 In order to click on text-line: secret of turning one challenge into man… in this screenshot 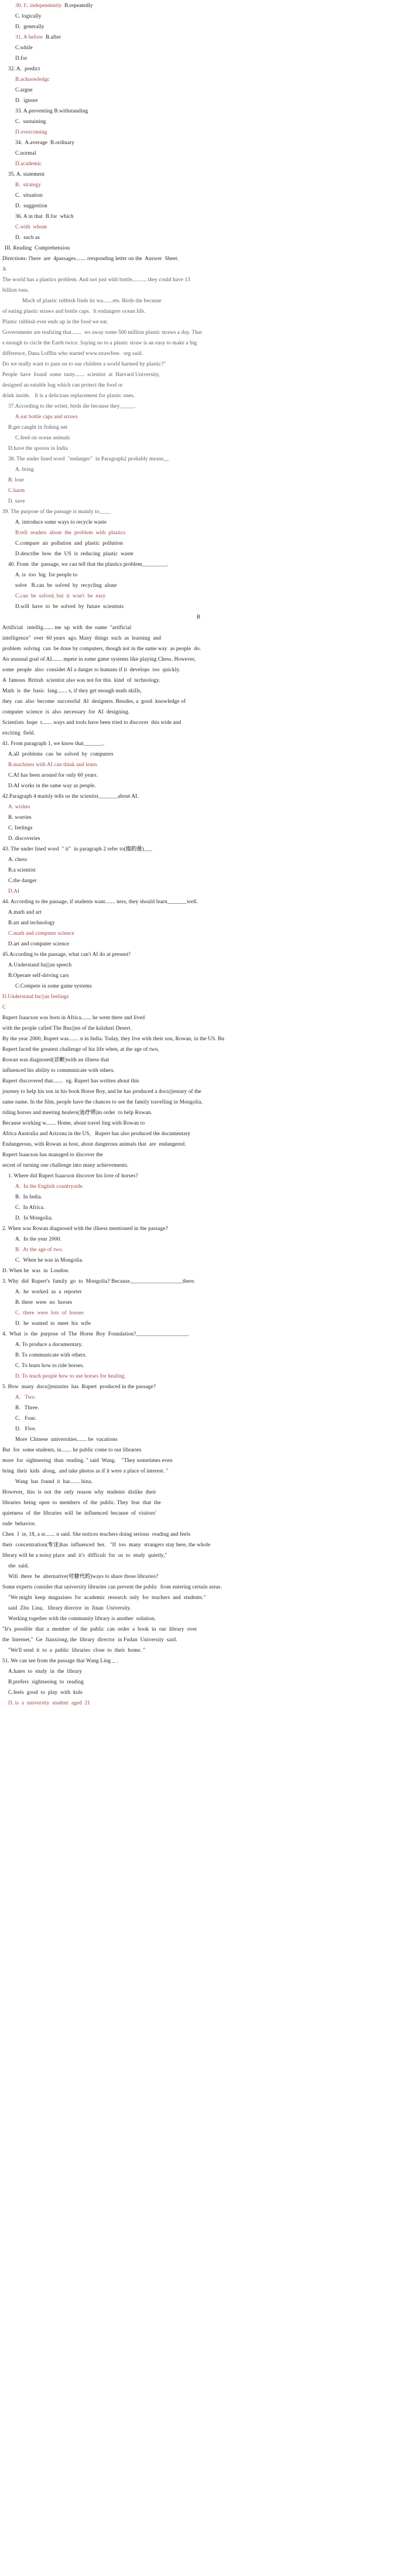, I will do `click(65, 1165)`.